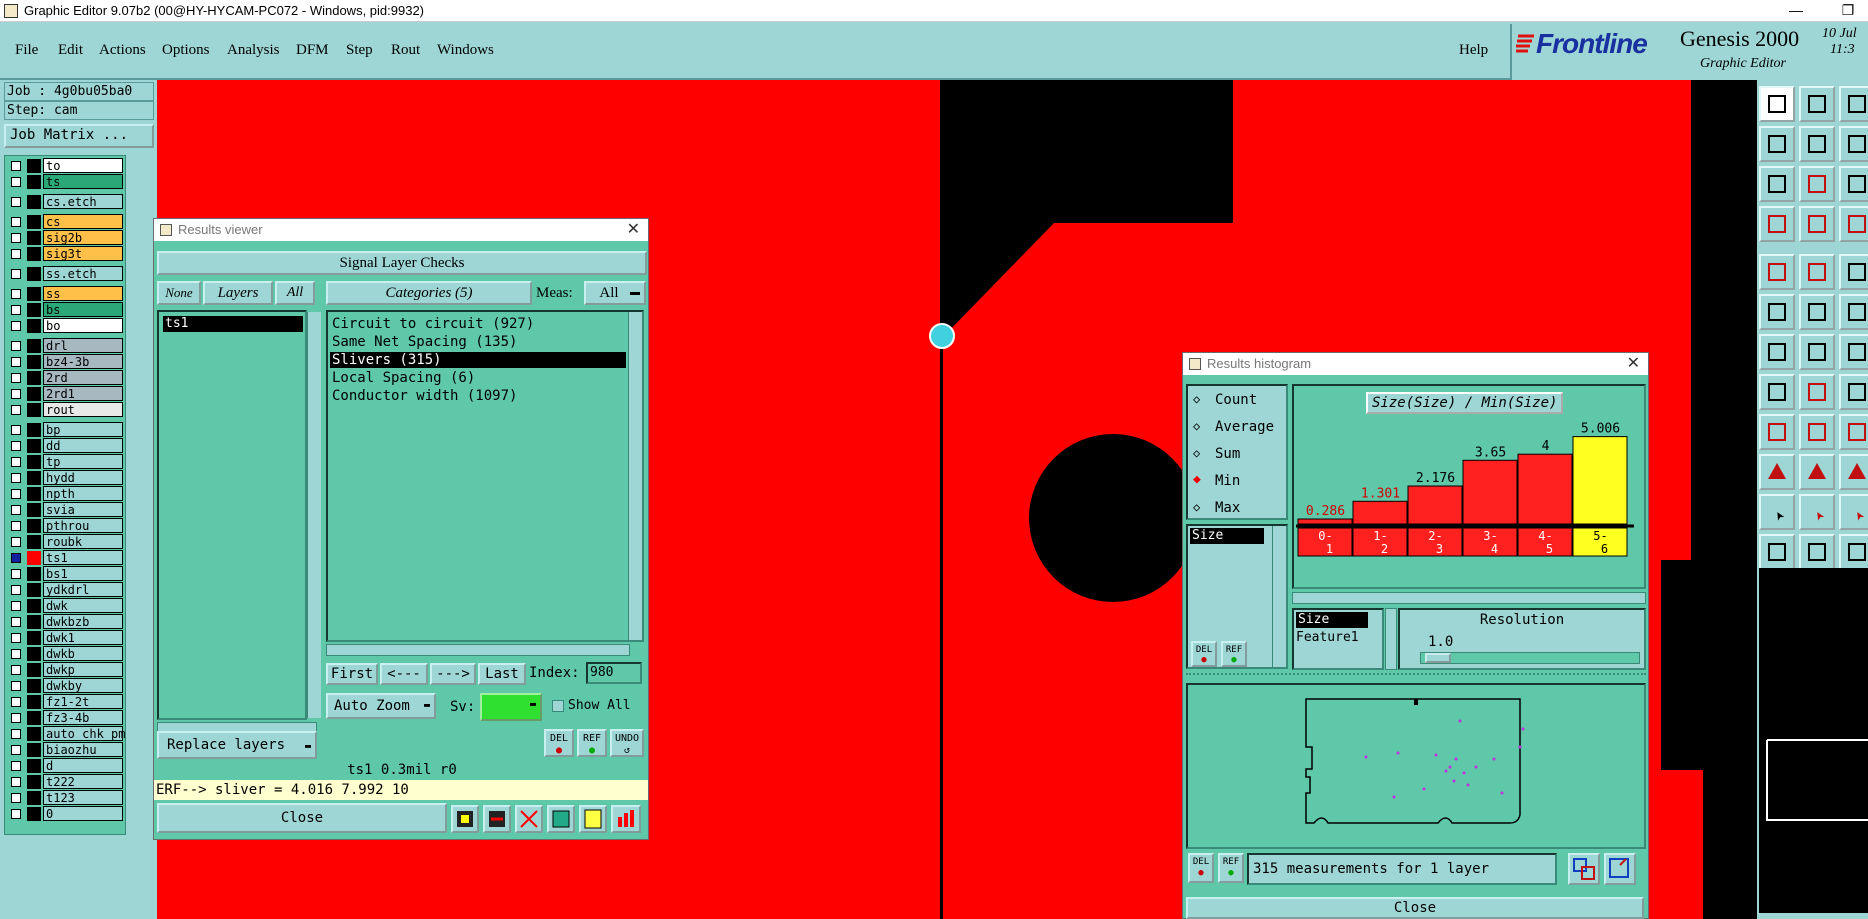 This screenshot has width=1868, height=919. Describe the element at coordinates (1338, 639) in the screenshot. I see `bottom-field-list: Size Feature1` at that location.